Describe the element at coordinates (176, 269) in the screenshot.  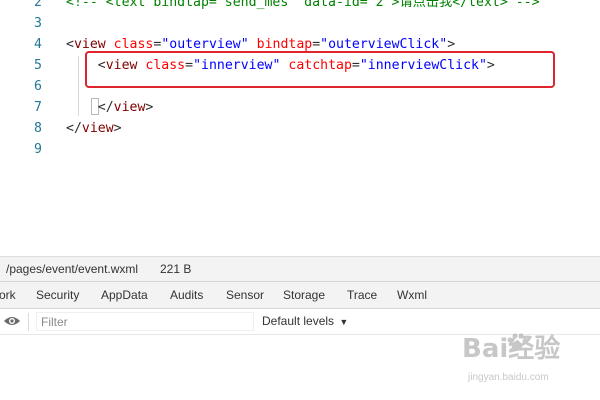
I see `file-size: 221 B` at that location.